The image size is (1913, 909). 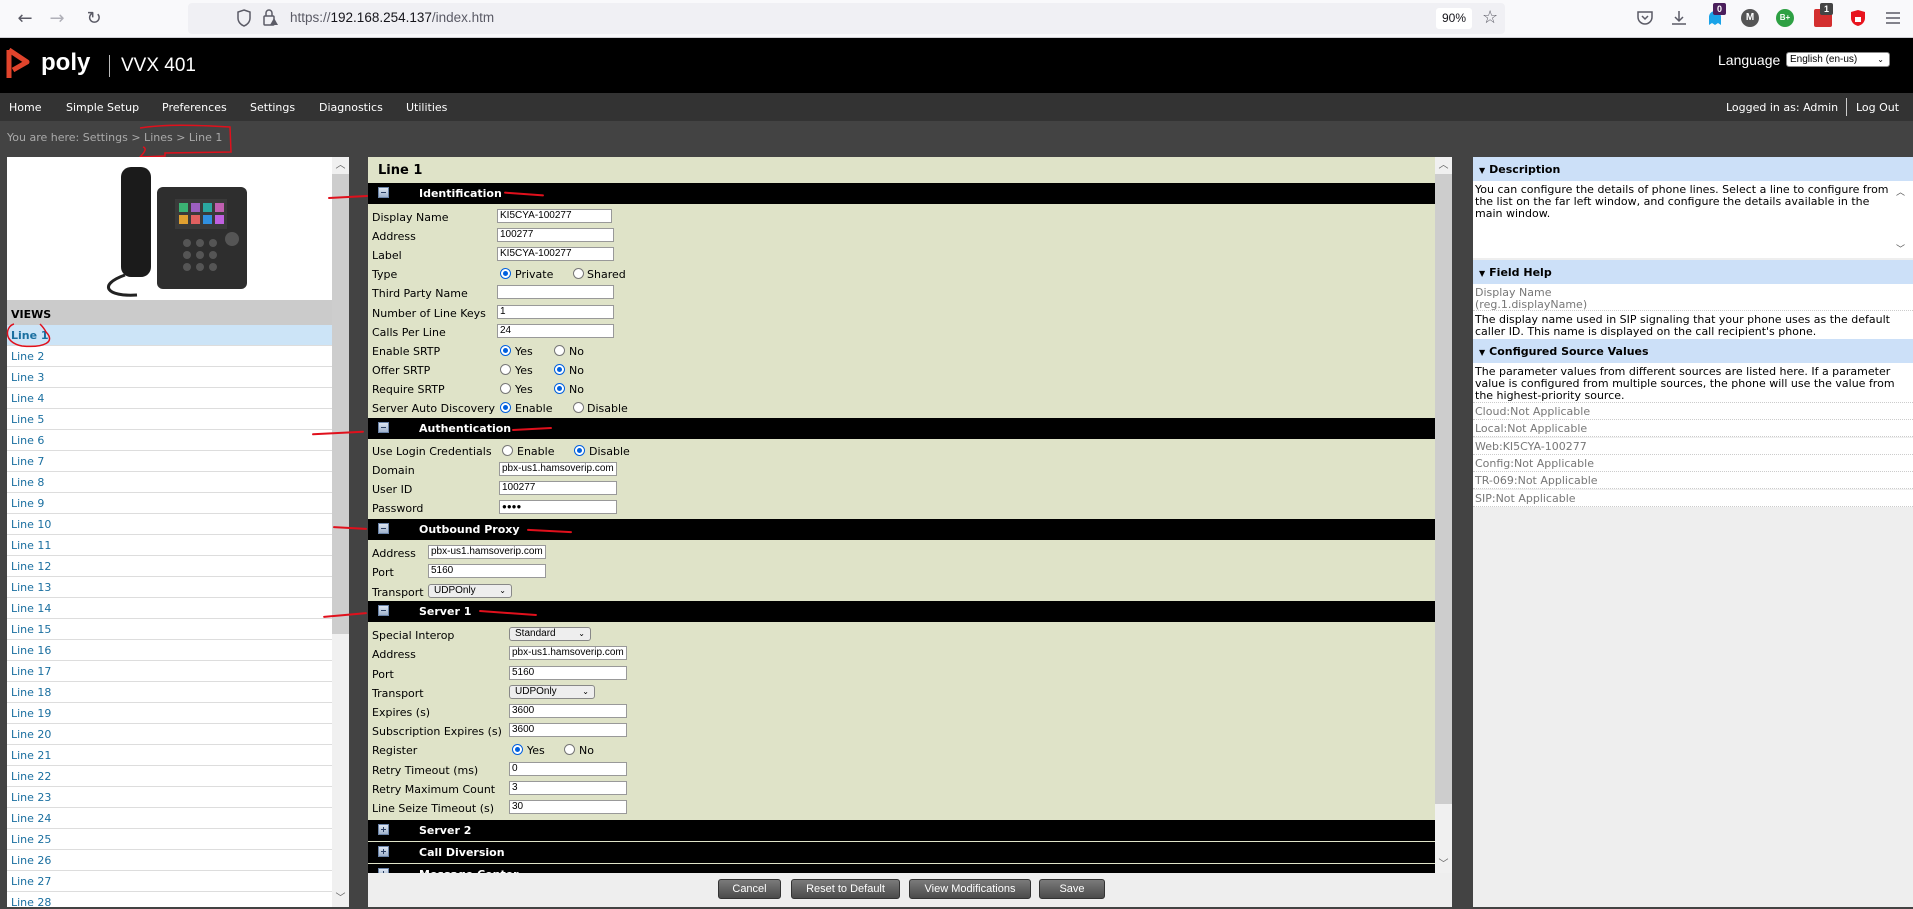 I want to click on menu-home: Home, so click(x=25, y=107).